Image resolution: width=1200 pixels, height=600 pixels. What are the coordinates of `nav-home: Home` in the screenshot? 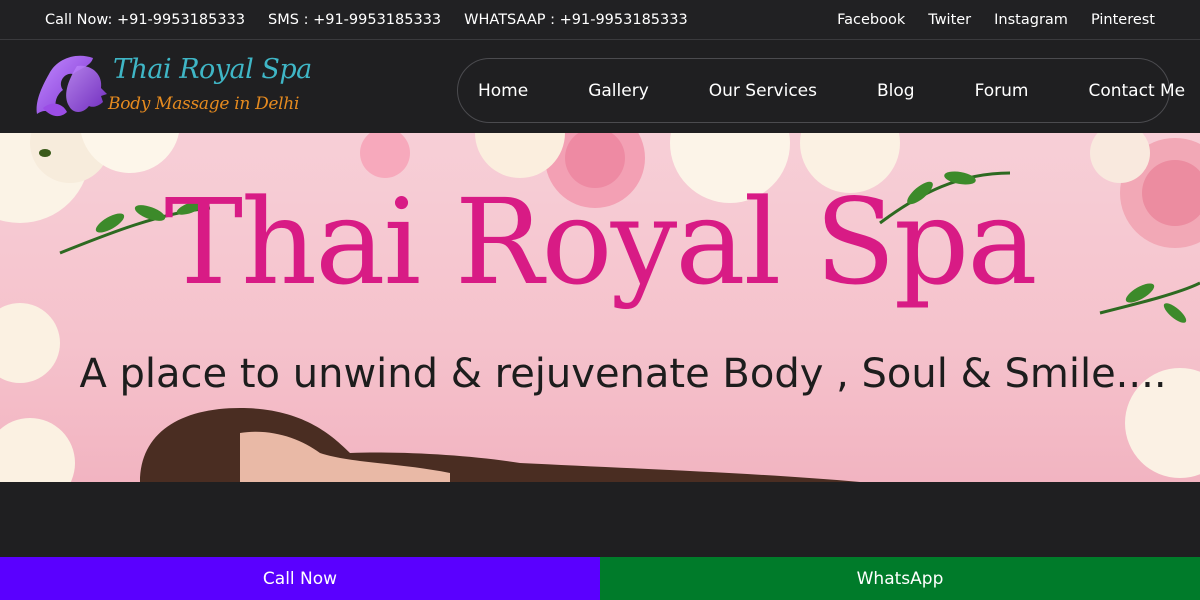 It's located at (503, 91).